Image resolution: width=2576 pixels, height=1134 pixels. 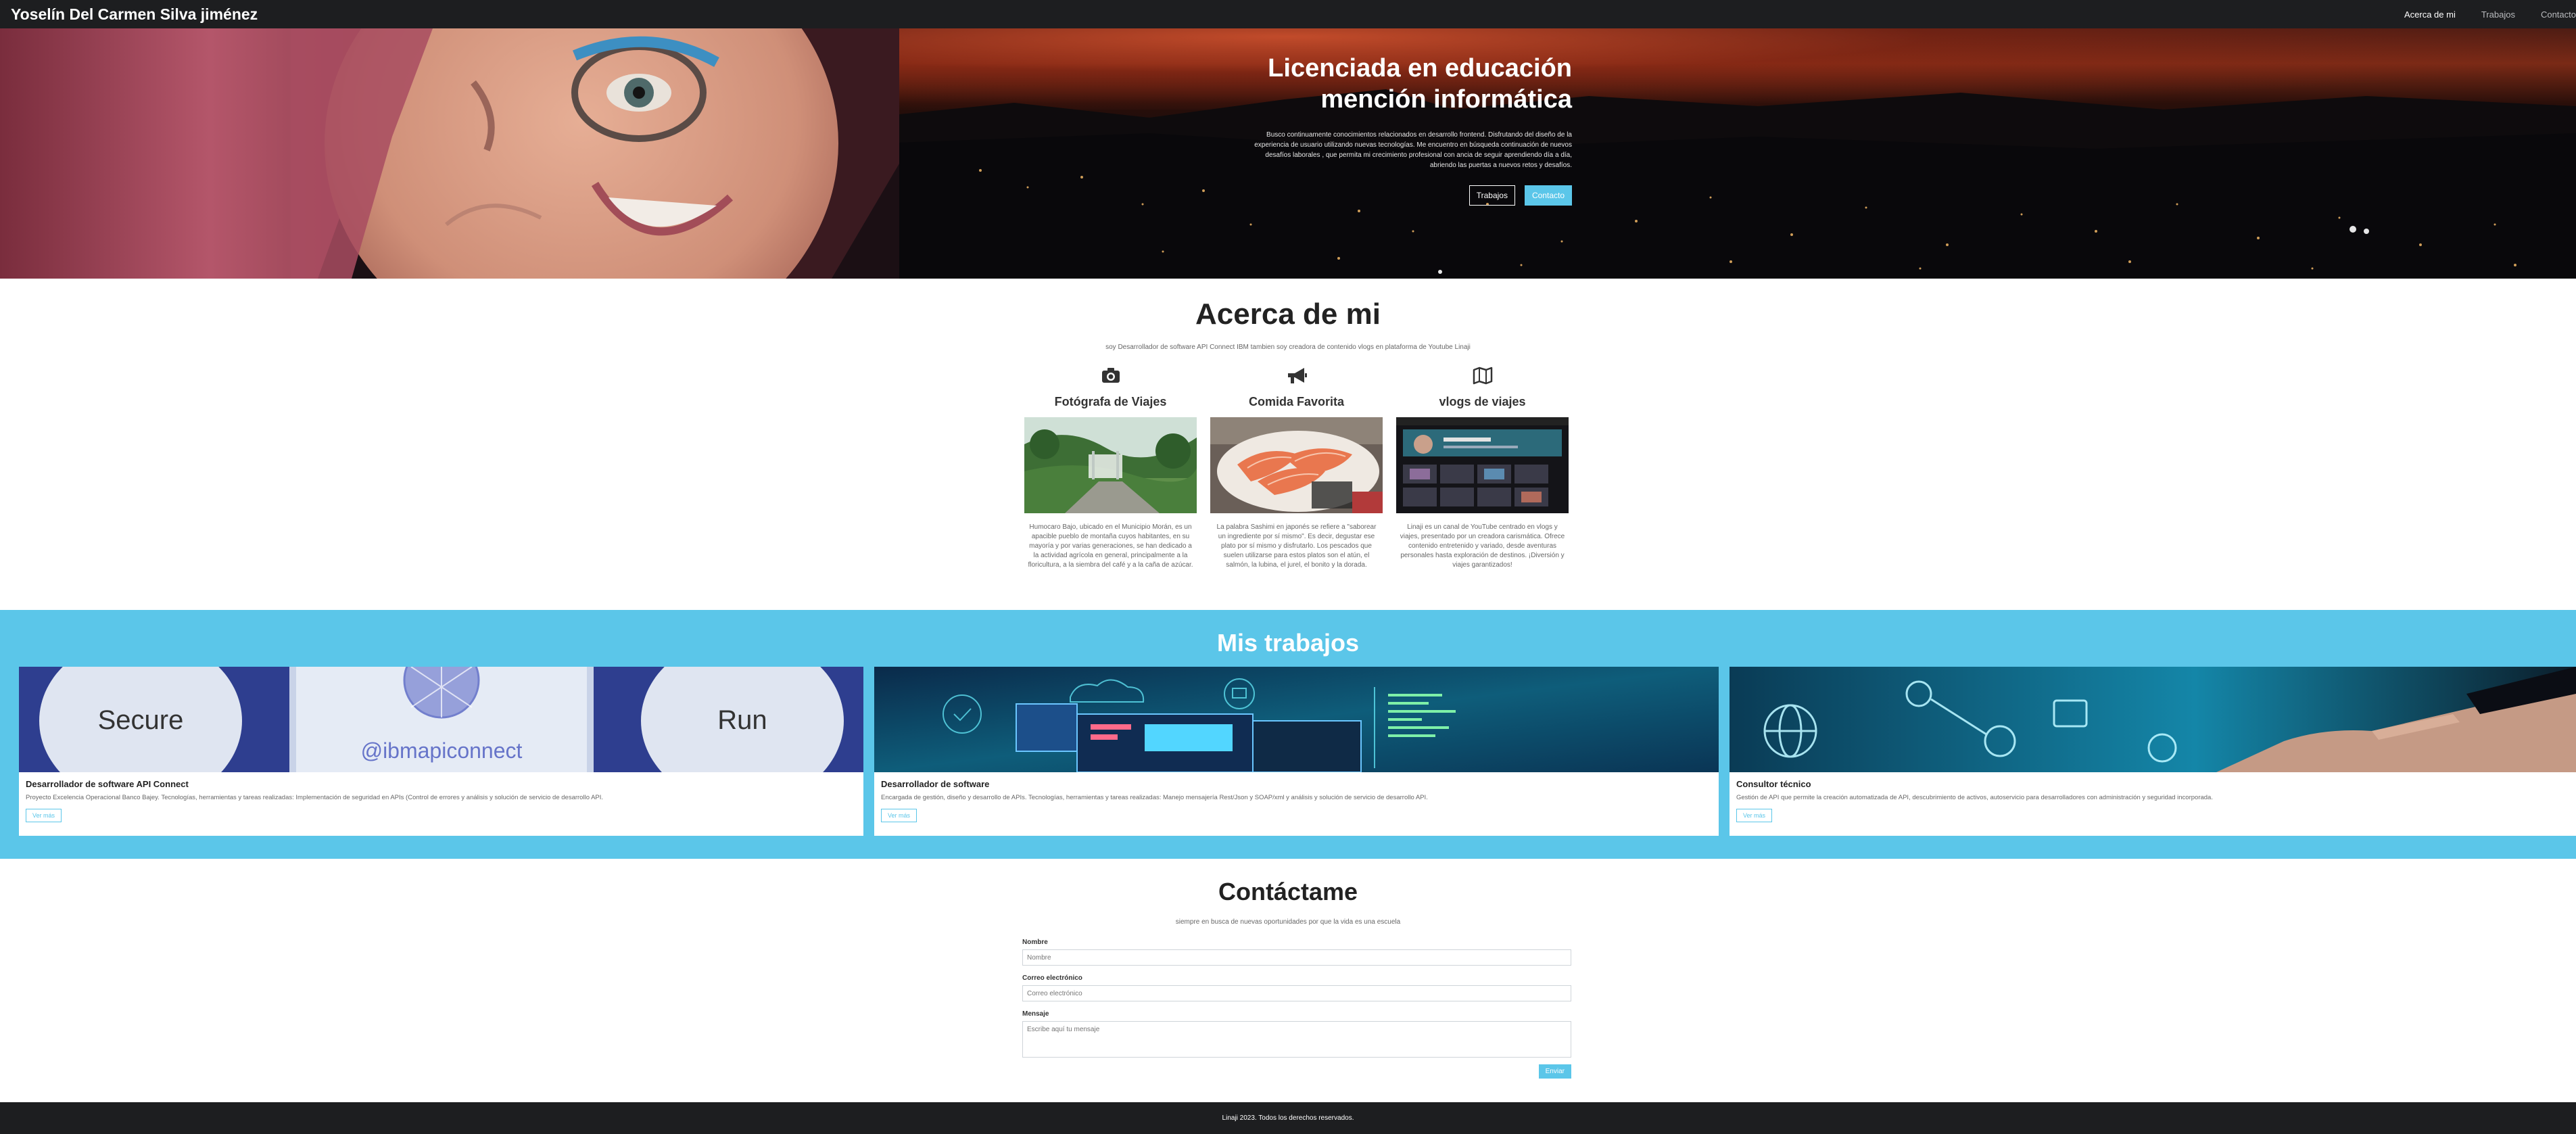 I want to click on brand-name: Yoselín Del Carmen Silva jiménez, so click(x=134, y=14).